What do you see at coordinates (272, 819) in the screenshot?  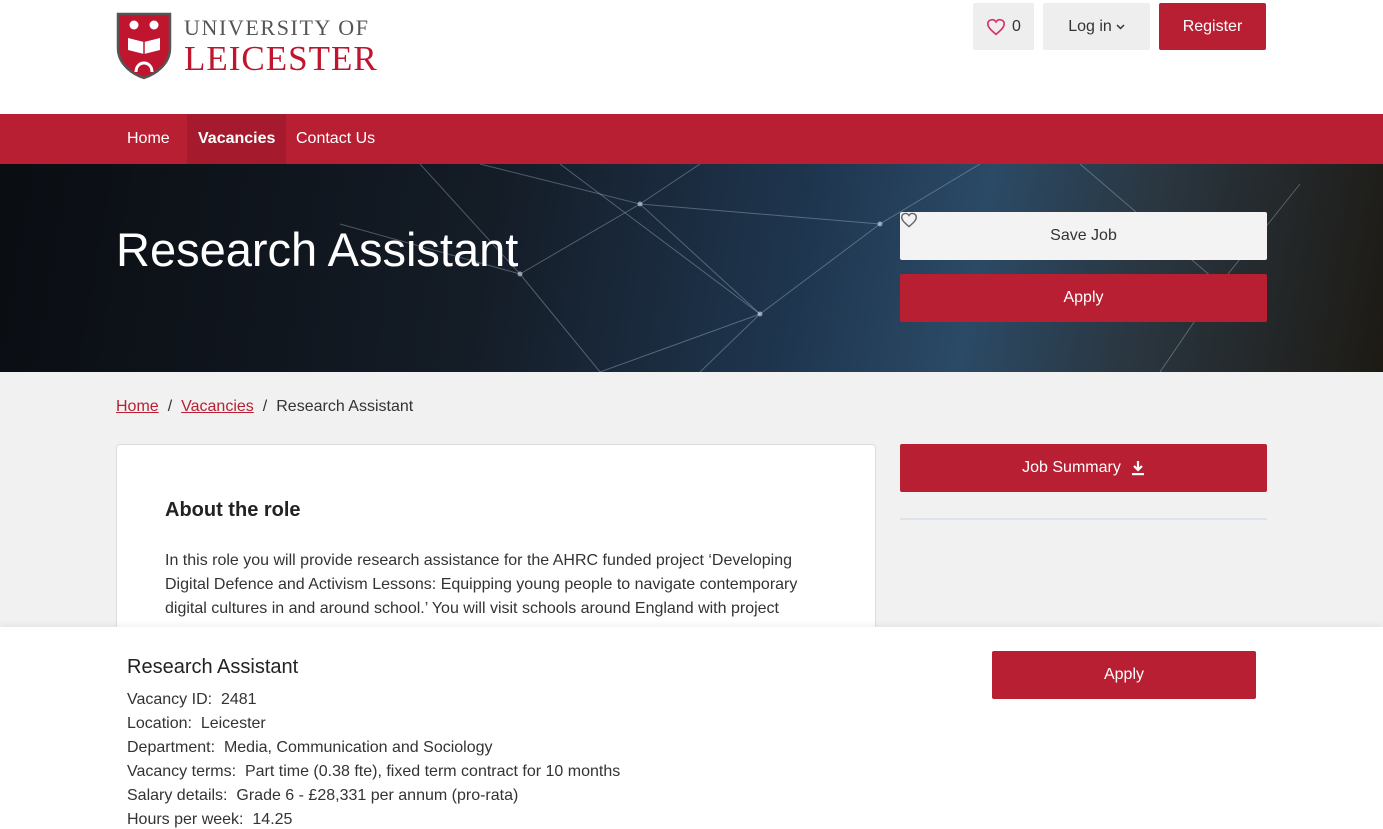 I see `detail-value: 14.25` at bounding box center [272, 819].